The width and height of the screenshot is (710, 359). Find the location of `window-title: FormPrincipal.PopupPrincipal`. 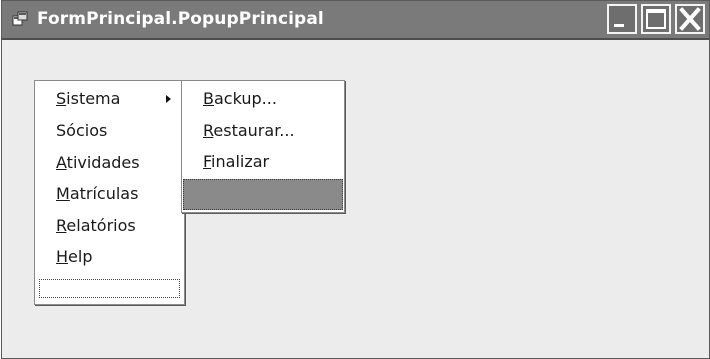

window-title: FormPrincipal.PopupPrincipal is located at coordinates (180, 19).